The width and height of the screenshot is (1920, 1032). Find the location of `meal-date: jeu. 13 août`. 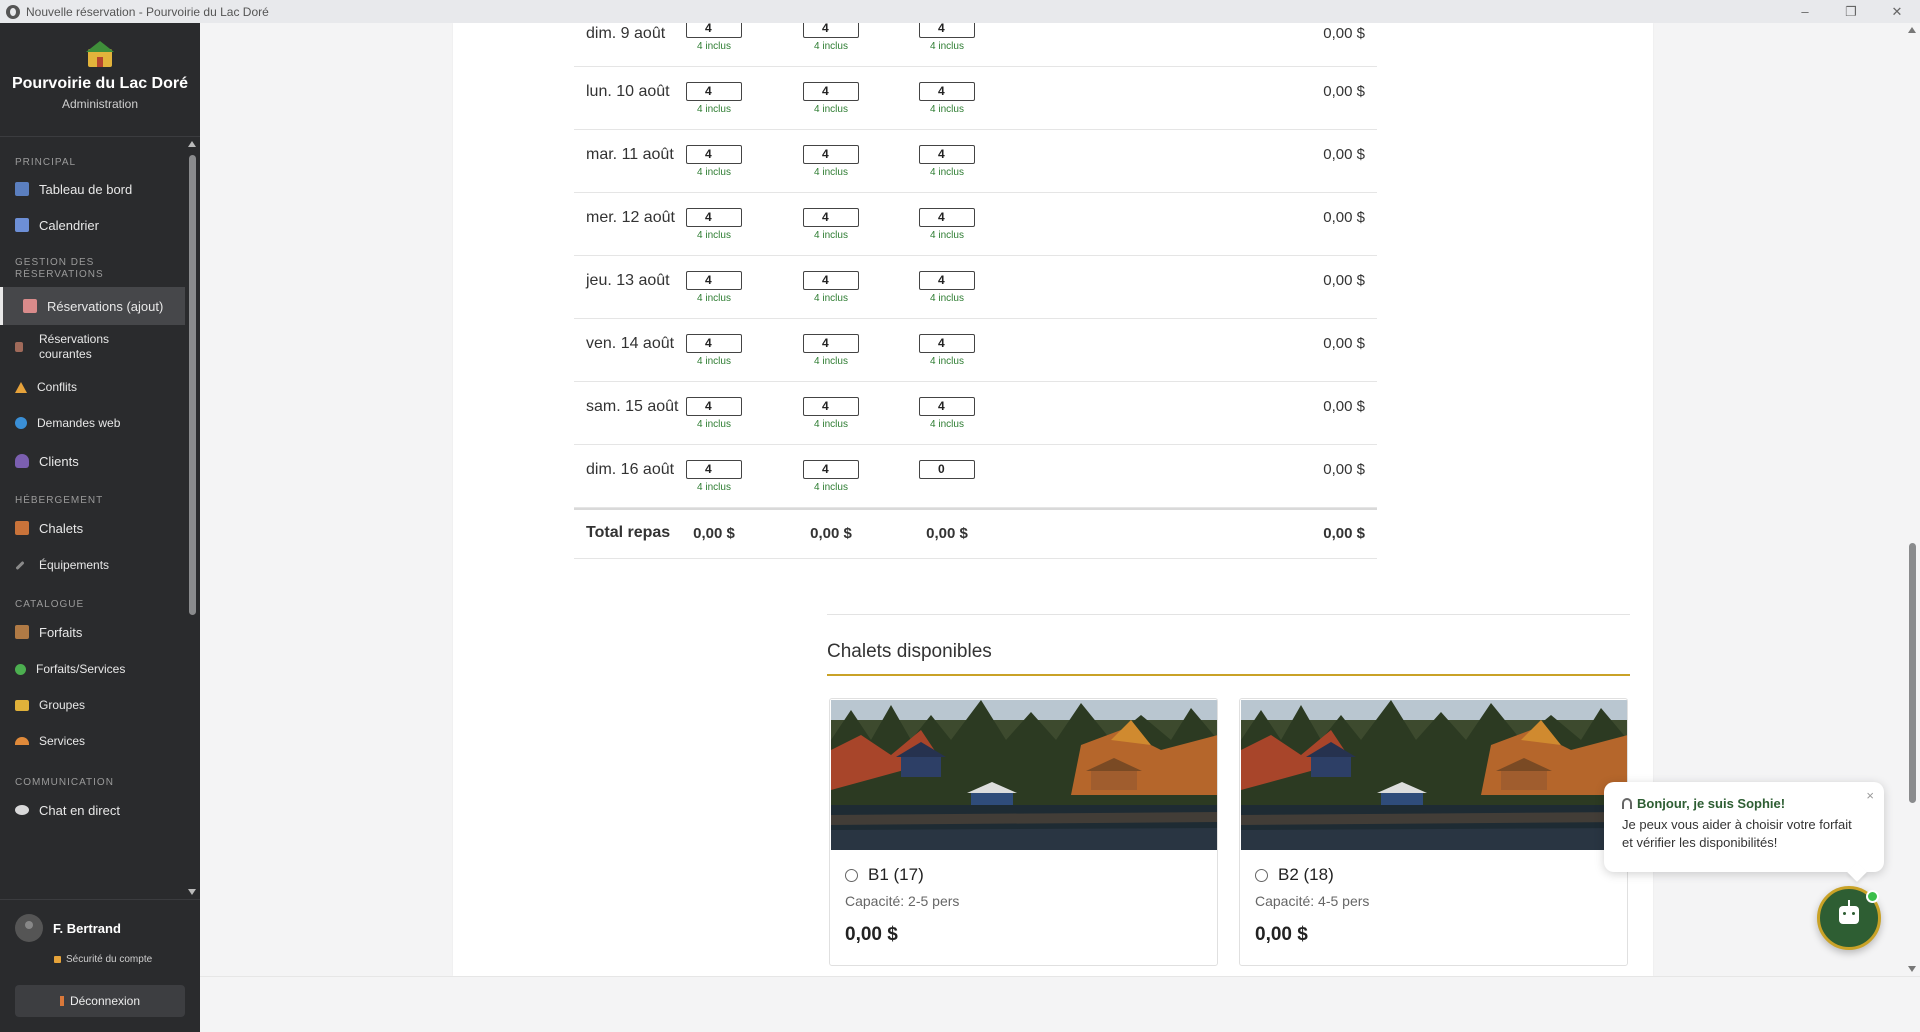

meal-date: jeu. 13 août is located at coordinates (628, 280).